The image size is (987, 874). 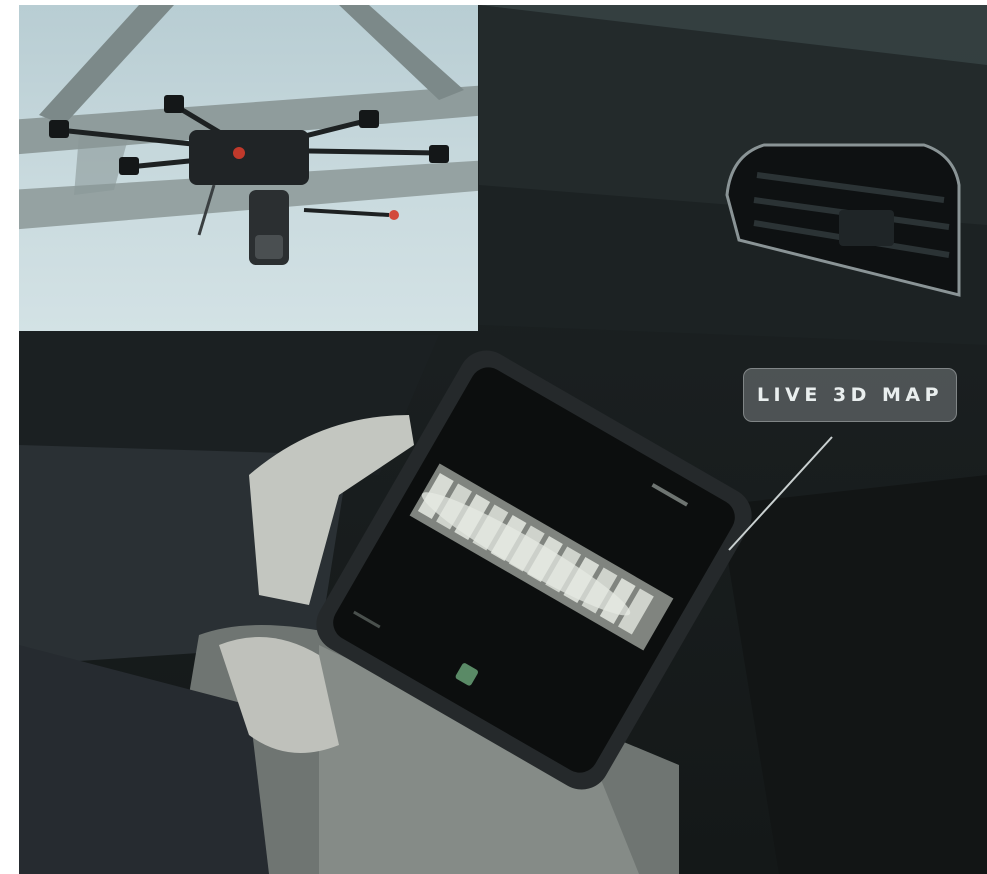 I want to click on roof-truss, so click(x=248, y=117).